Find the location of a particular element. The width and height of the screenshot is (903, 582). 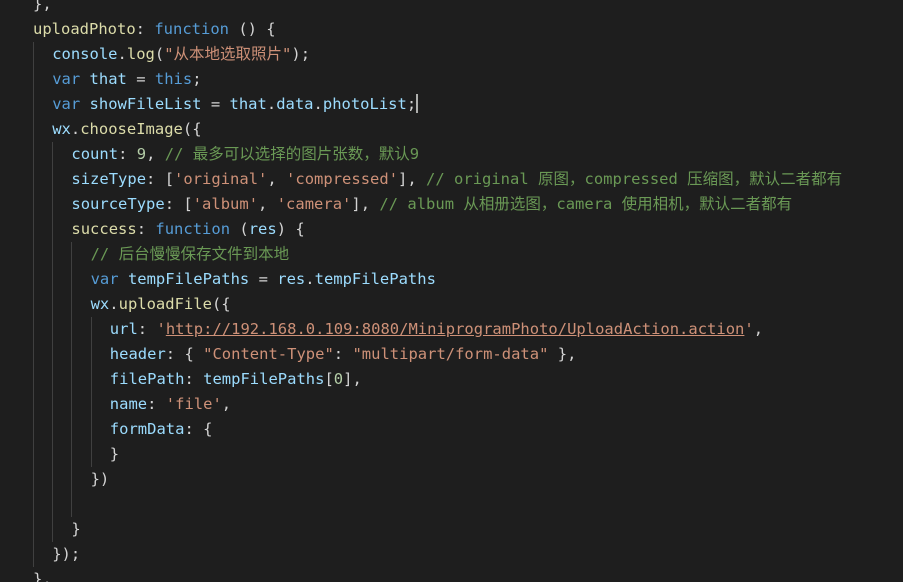

code-token: name is located at coordinates (128, 404).